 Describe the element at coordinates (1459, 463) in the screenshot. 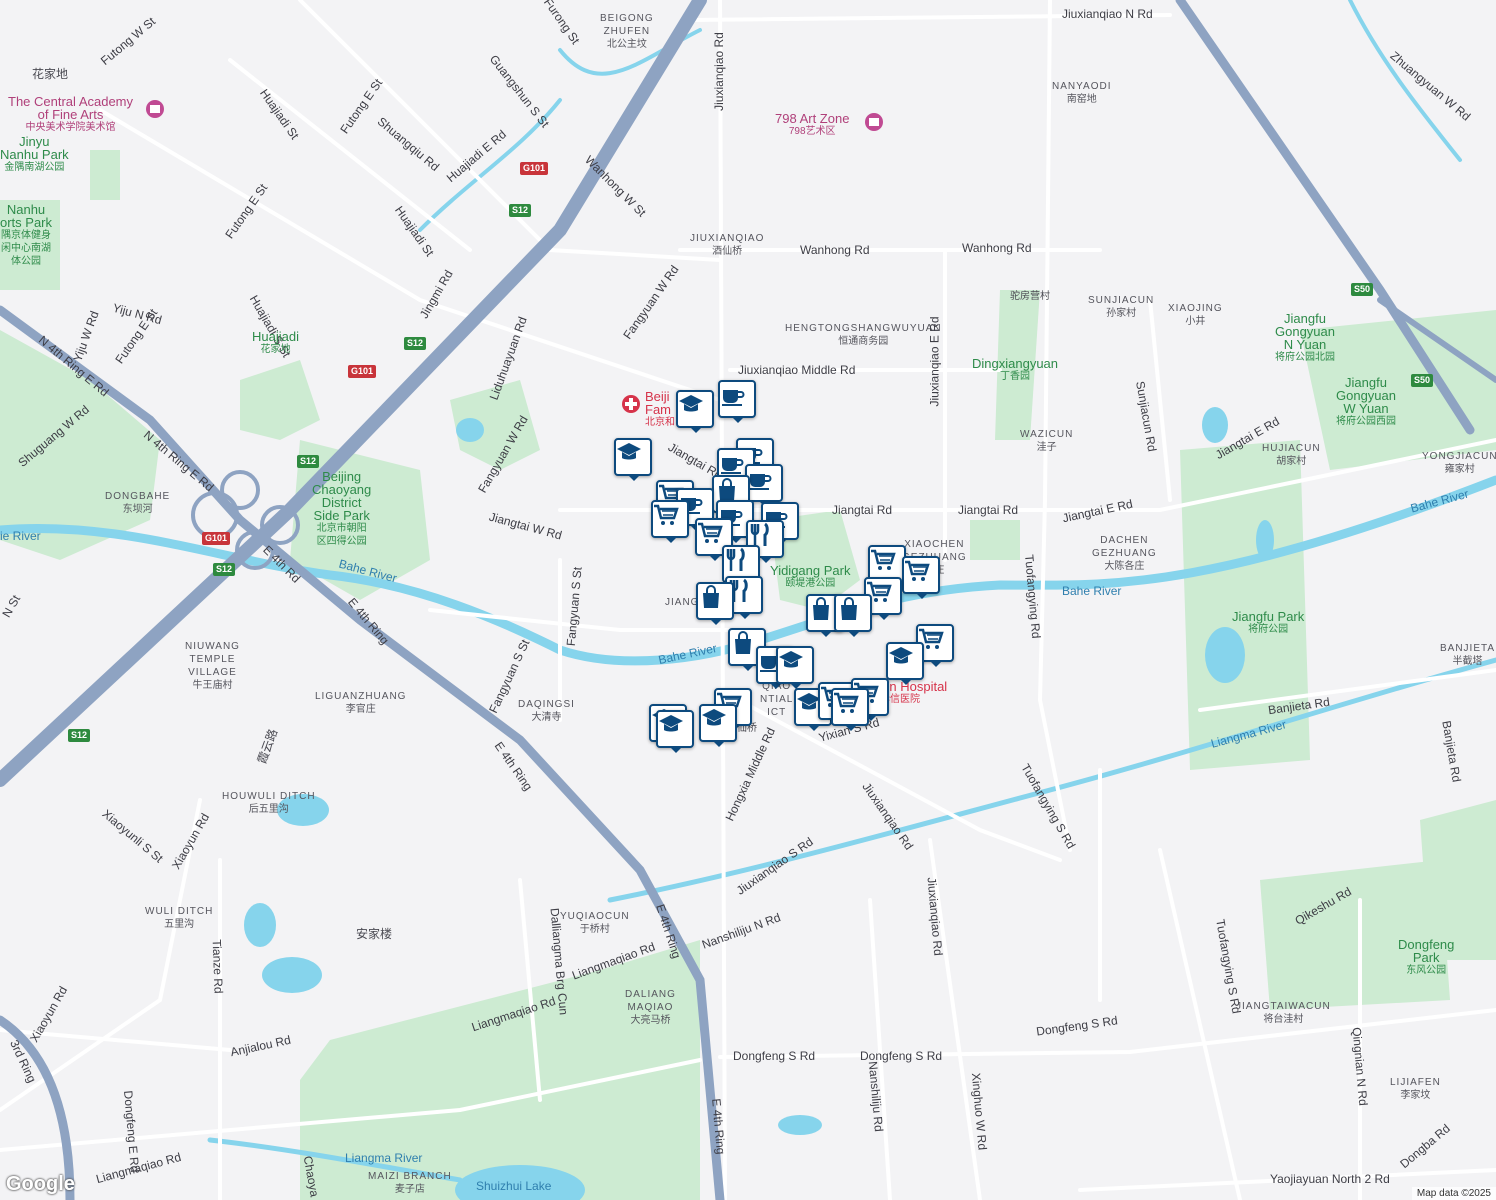

I see `area-label: YONGJIACUN 雍家村` at that location.